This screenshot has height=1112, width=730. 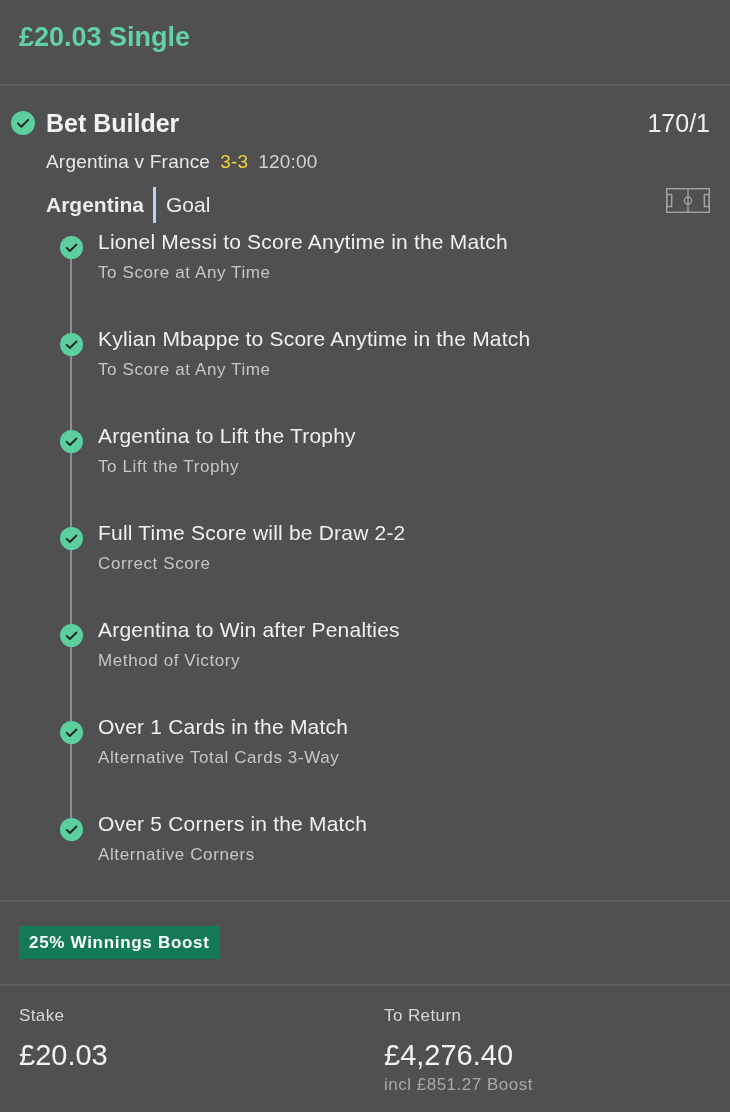 What do you see at coordinates (119, 942) in the screenshot?
I see `boost-badge: 25% Winnings Boost` at bounding box center [119, 942].